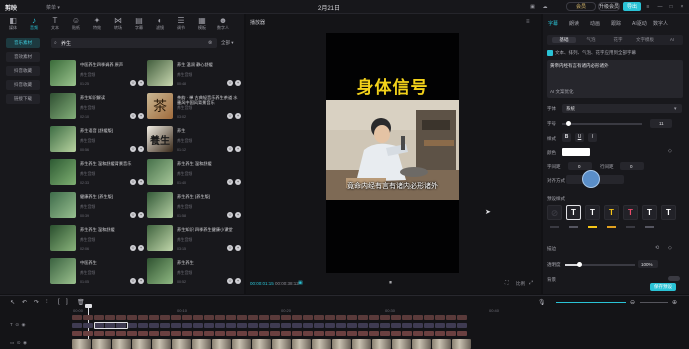  Describe the element at coordinates (390, 283) in the screenshot. I see `play-button: ⏸` at that location.